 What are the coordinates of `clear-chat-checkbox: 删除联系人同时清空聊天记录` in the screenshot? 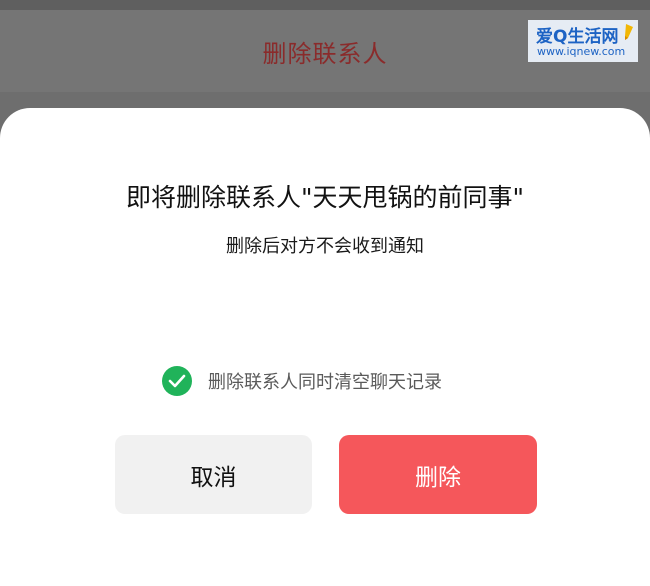 It's located at (302, 381).